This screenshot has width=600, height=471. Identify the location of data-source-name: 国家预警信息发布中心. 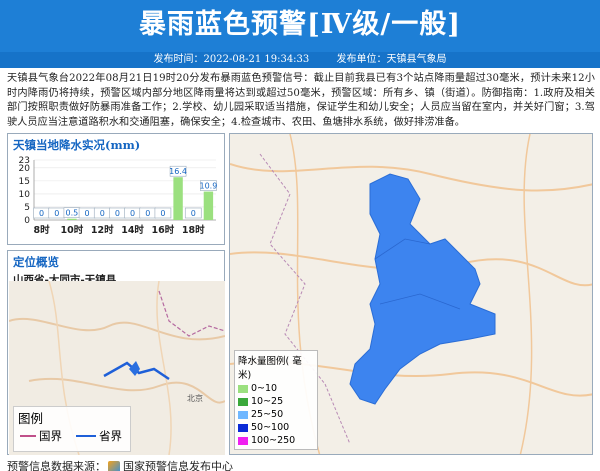
(178, 465).